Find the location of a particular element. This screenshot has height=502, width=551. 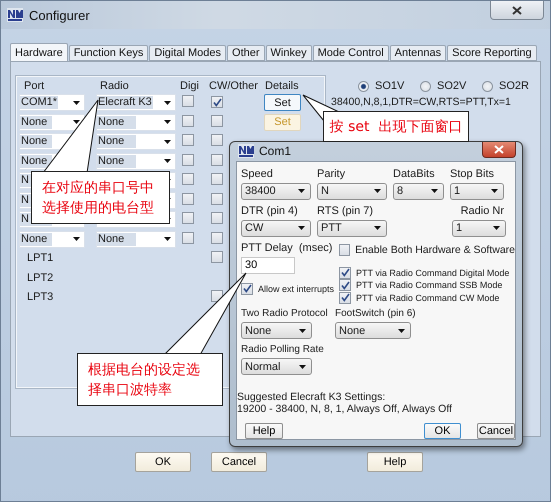

check-option: Allow ext interrupts is located at coordinates (290, 288).